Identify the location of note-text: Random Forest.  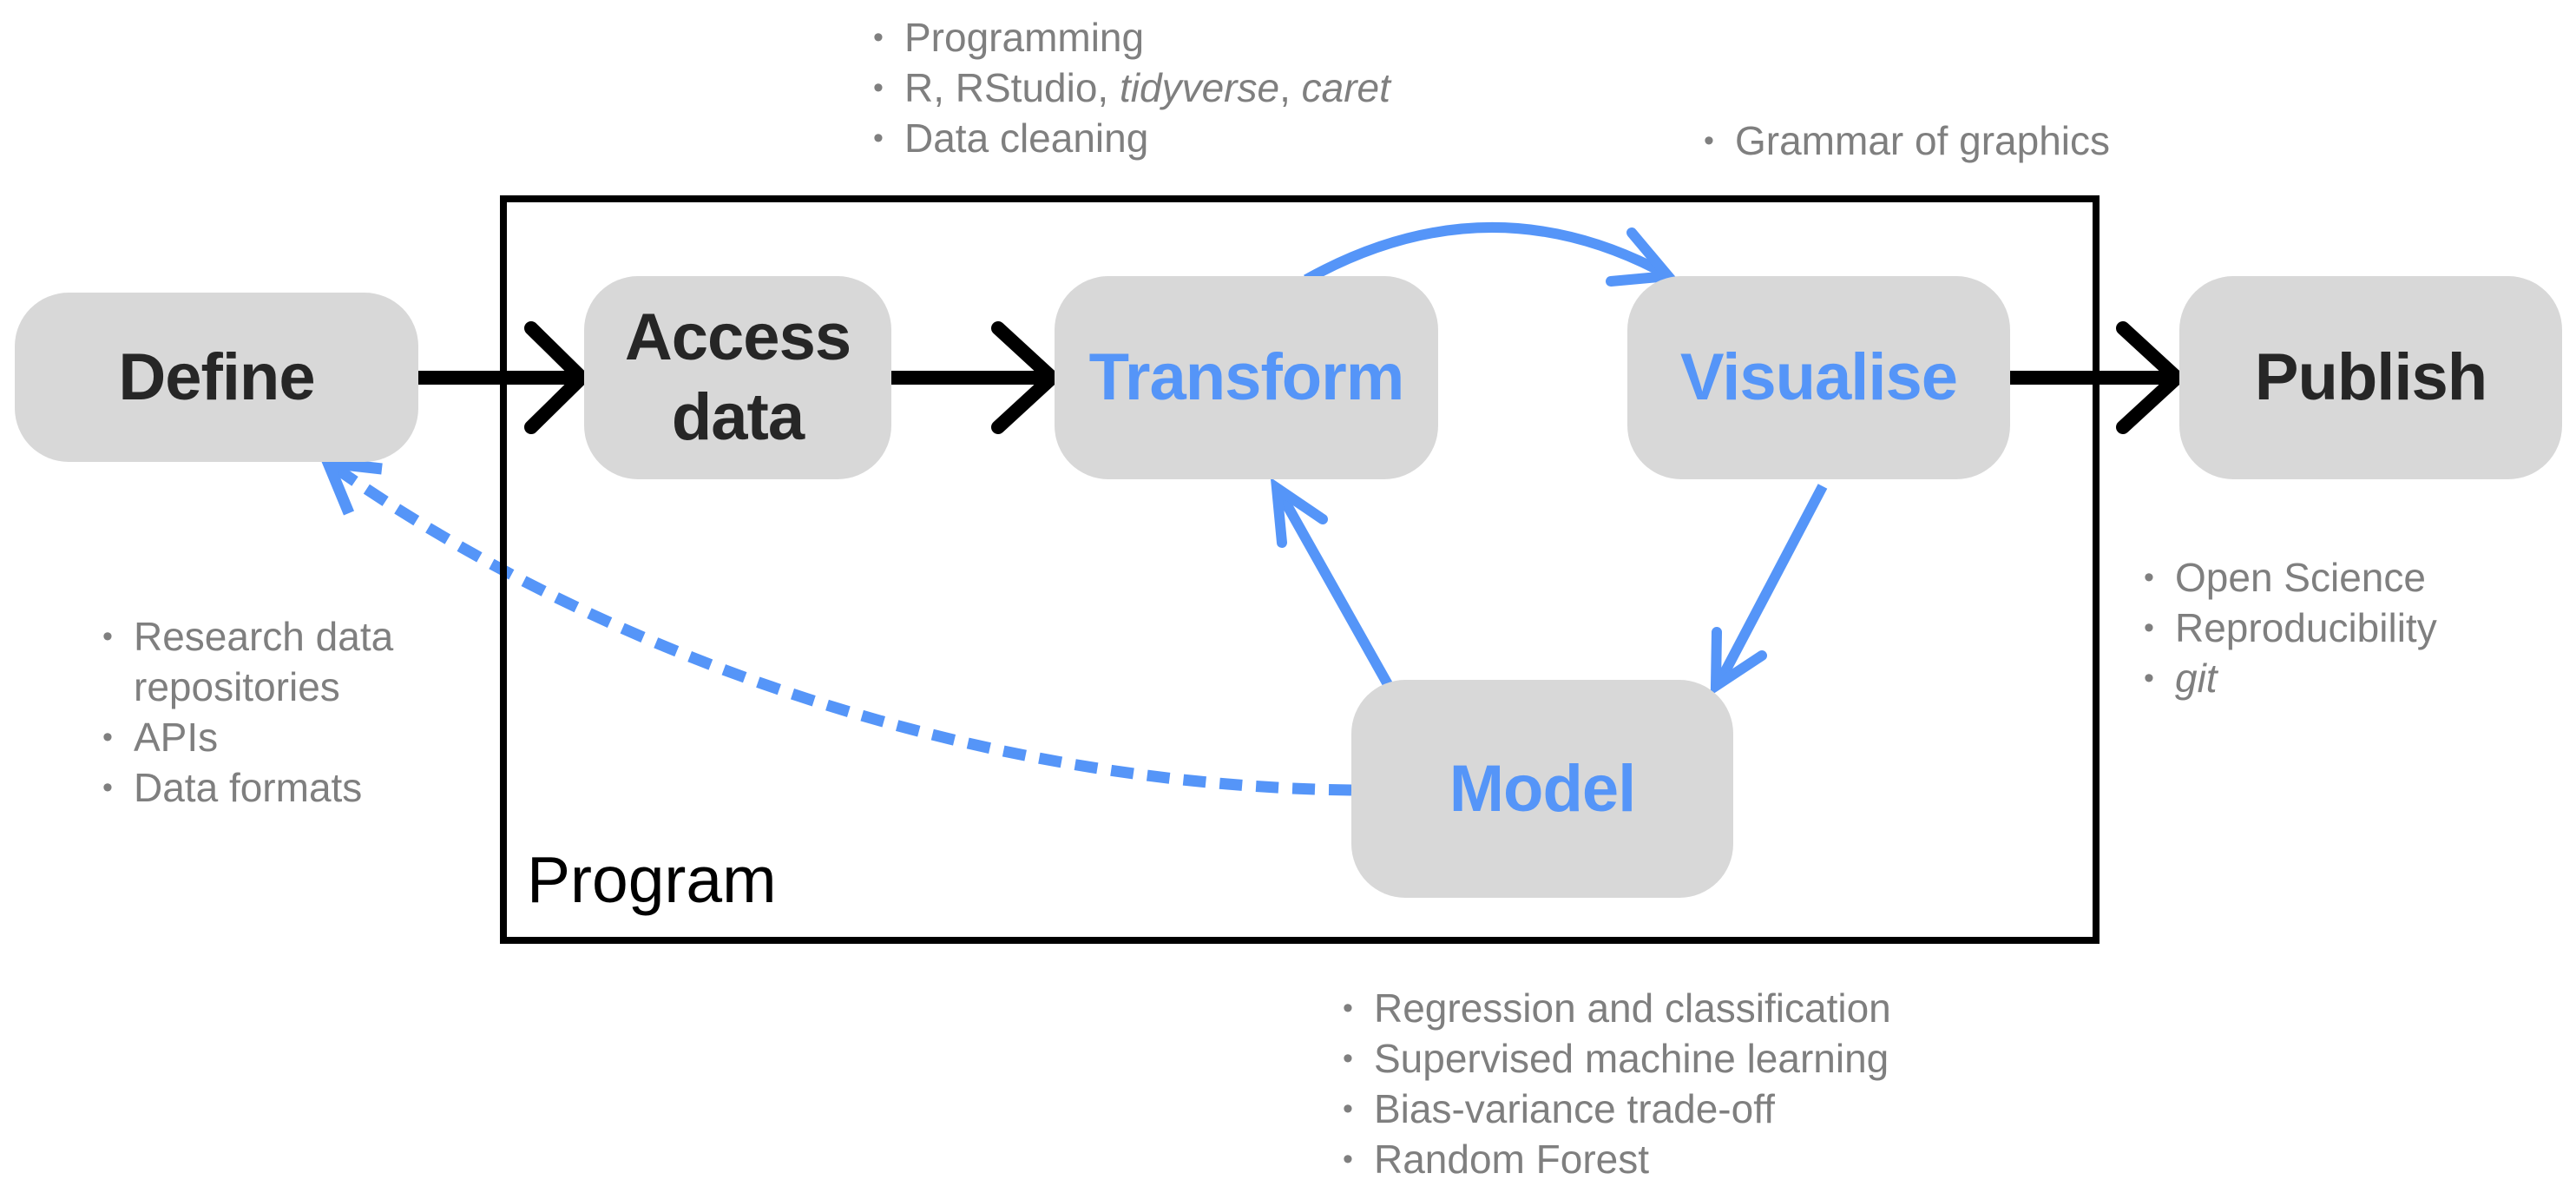
(1512, 1159).